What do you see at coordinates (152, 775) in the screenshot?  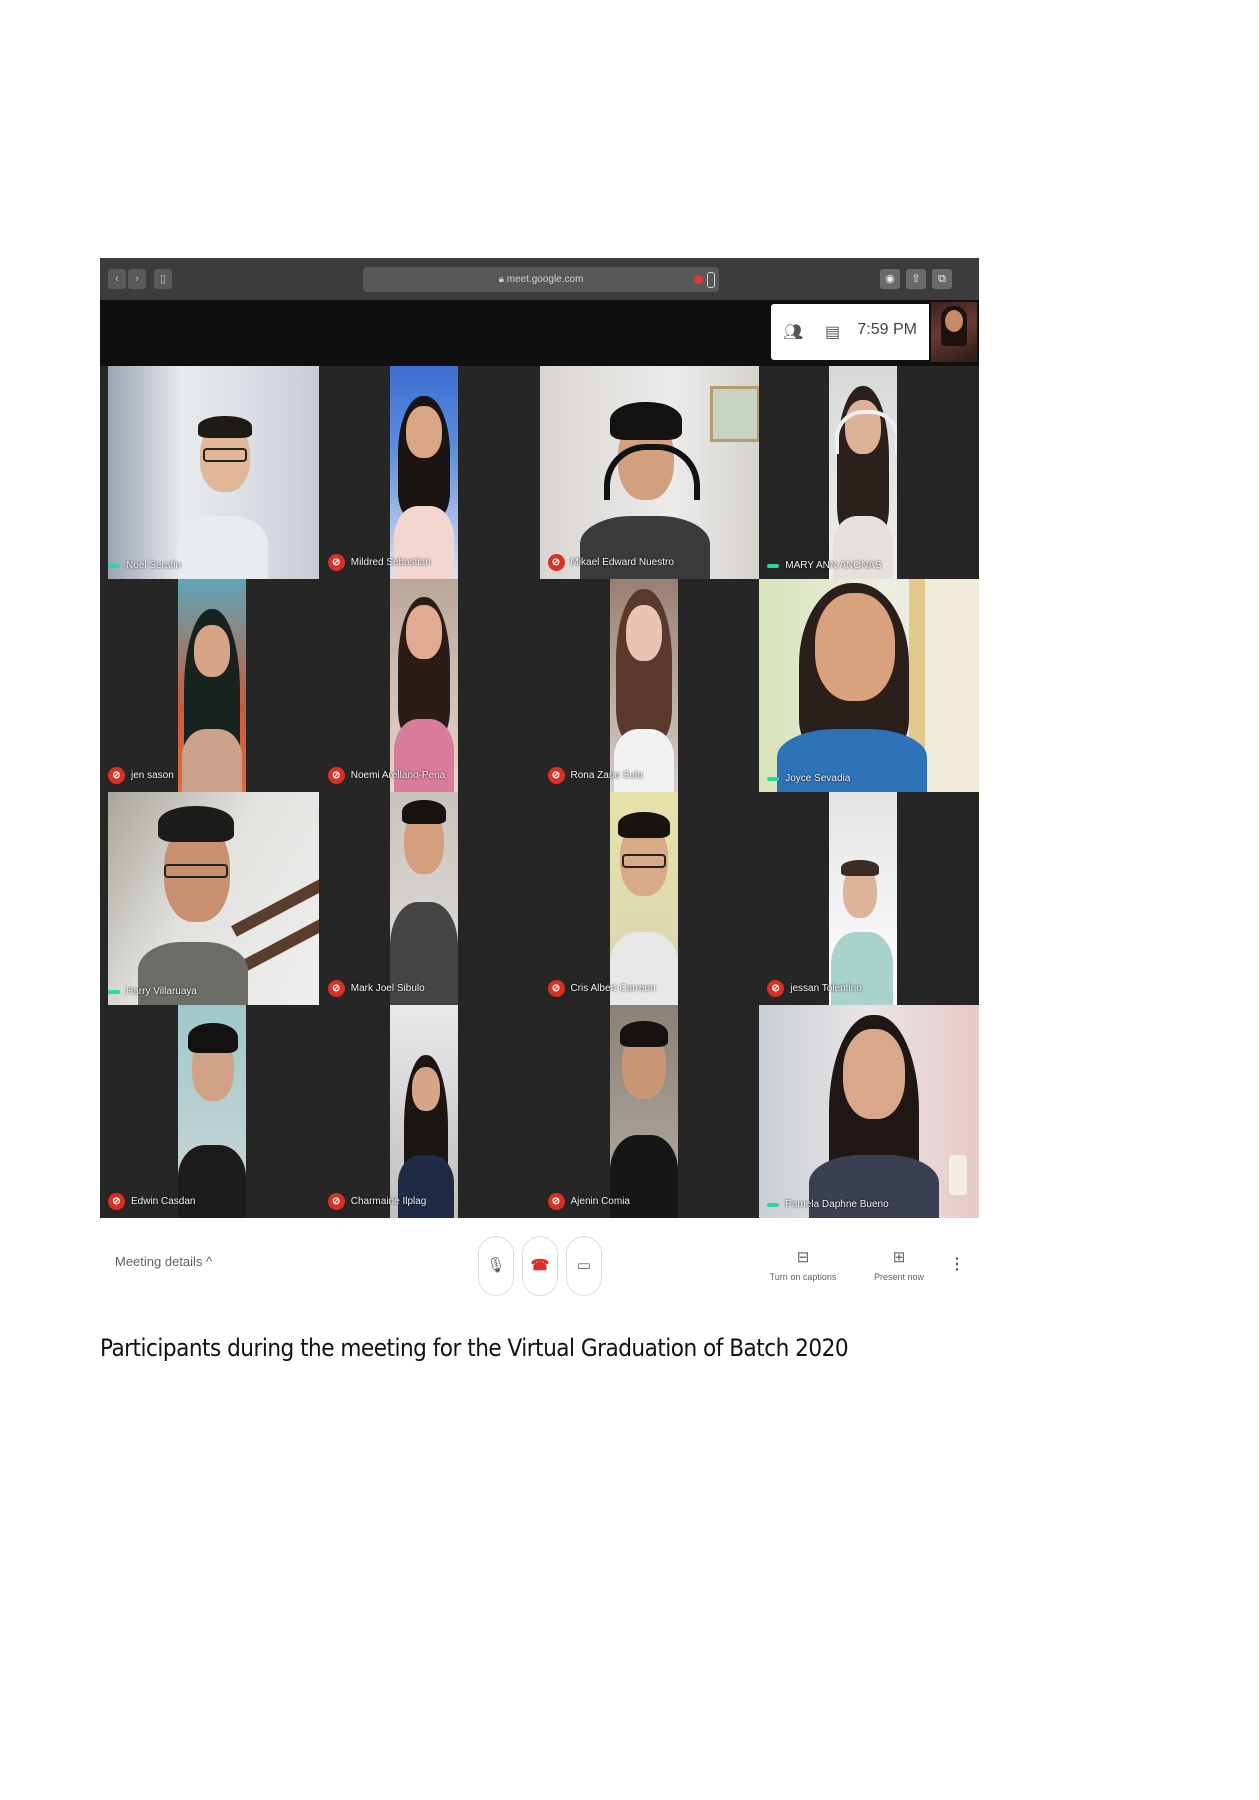 I see `participant-name: jen sason` at bounding box center [152, 775].